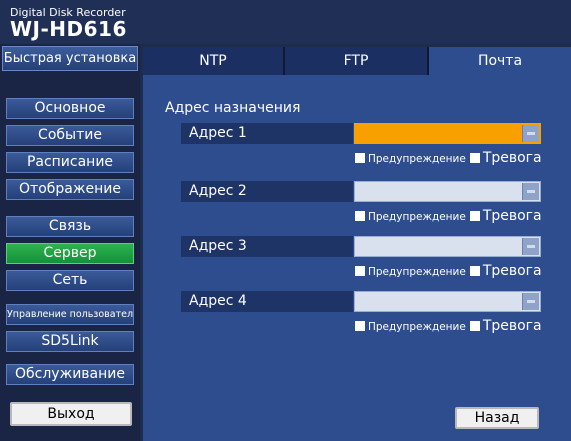 This screenshot has height=441, width=571. I want to click on tab-ftp: FTP, so click(357, 61).